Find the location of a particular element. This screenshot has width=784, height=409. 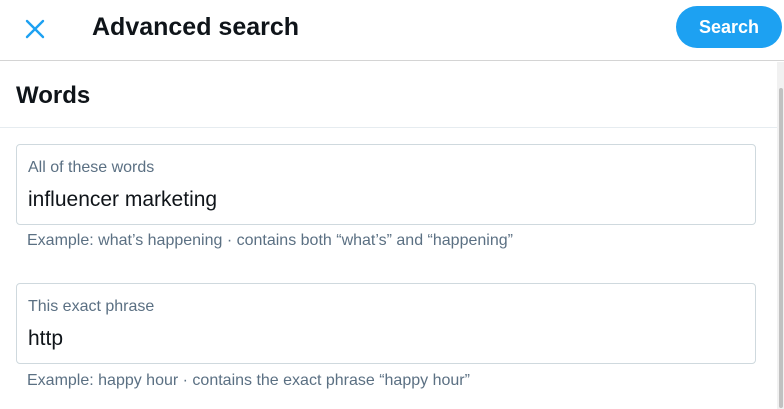

search-button: Search is located at coordinates (729, 27).